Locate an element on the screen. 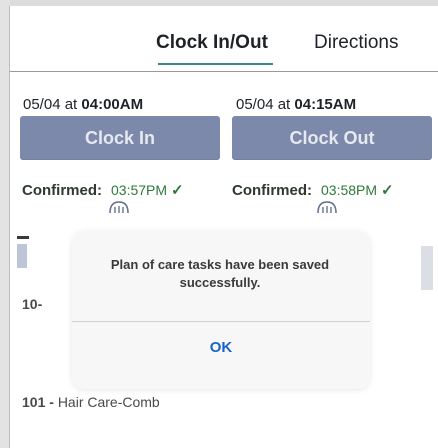 The width and height of the screenshot is (438, 448). clock-out-time: 04:15AM is located at coordinates (325, 104).